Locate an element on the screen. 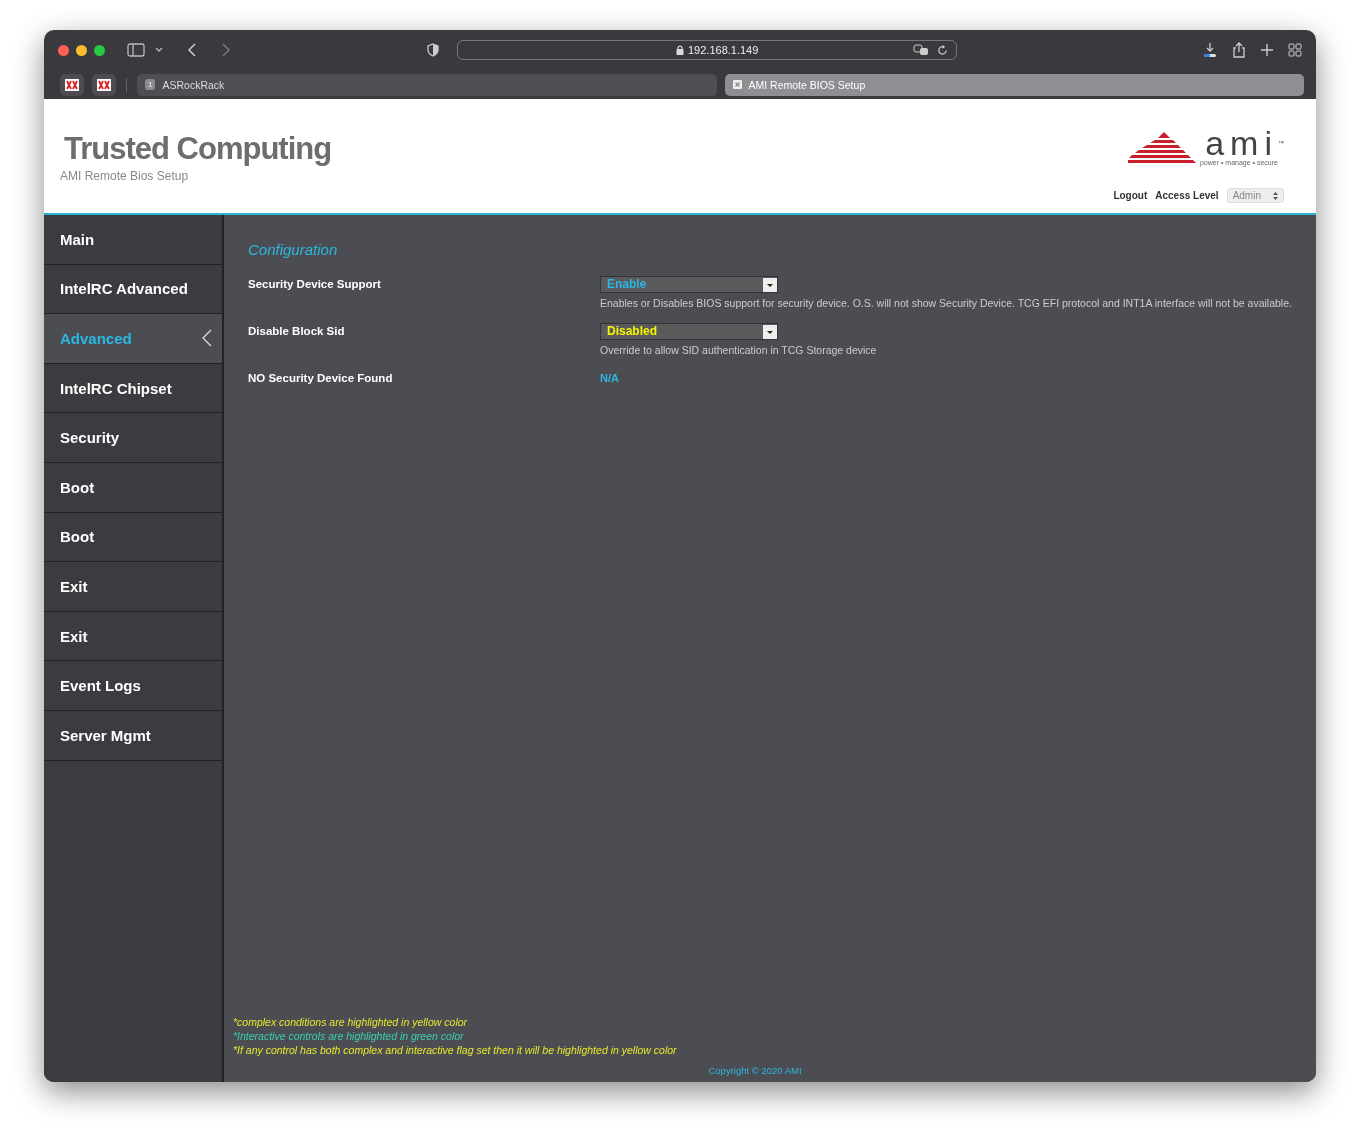 This screenshot has width=1360, height=1141. sidebar-item: Advanced is located at coordinates (133, 339).